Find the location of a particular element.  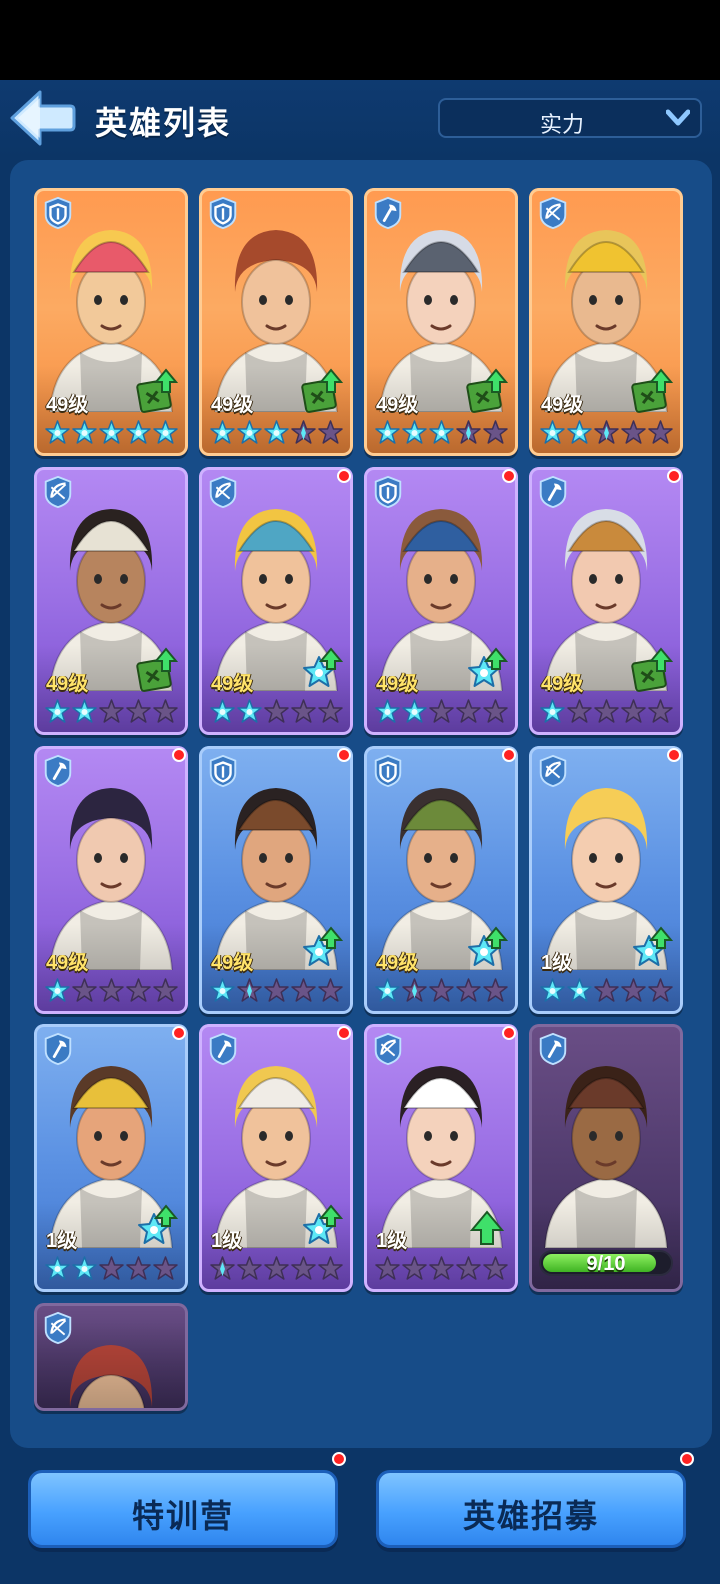

back-arrow-icon is located at coordinates (43, 118).